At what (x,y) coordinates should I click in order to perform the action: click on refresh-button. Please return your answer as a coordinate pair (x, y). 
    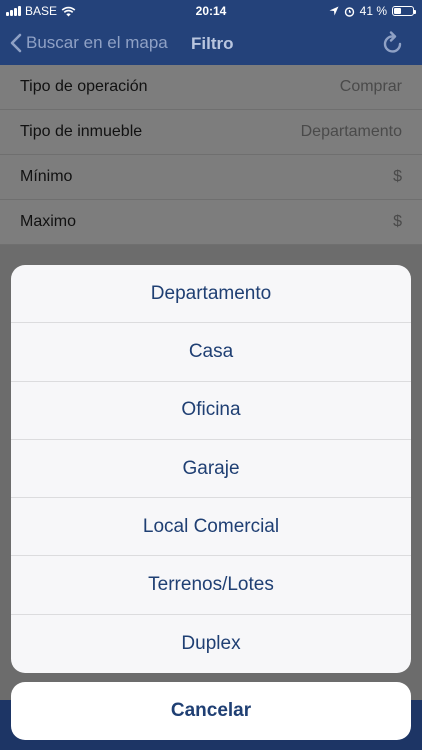
    Looking at the image, I should click on (393, 45).